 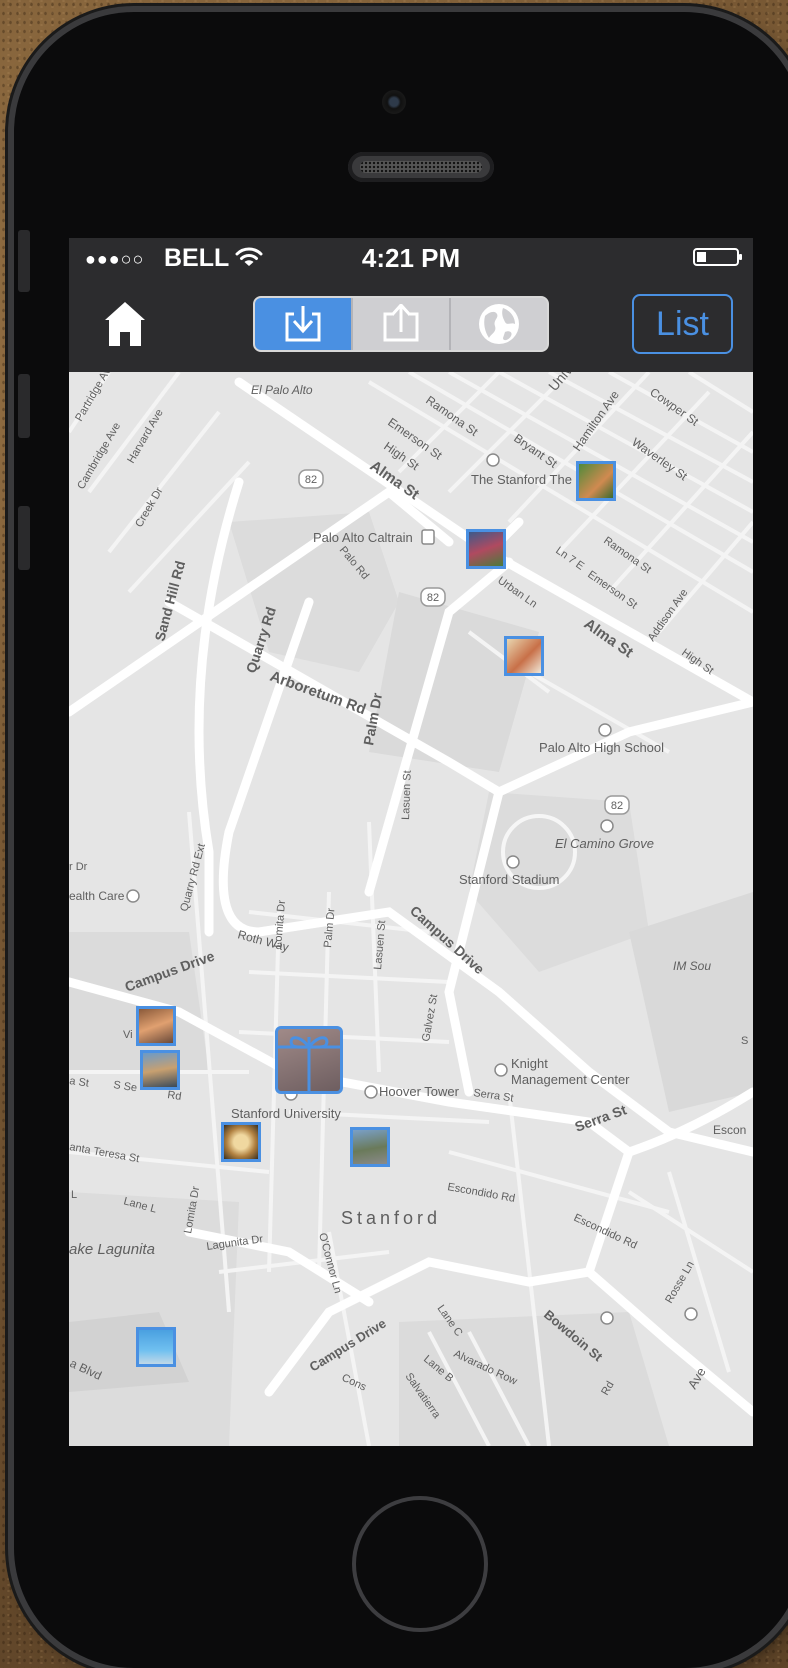 I want to click on photo-pin-children, so click(x=486, y=549).